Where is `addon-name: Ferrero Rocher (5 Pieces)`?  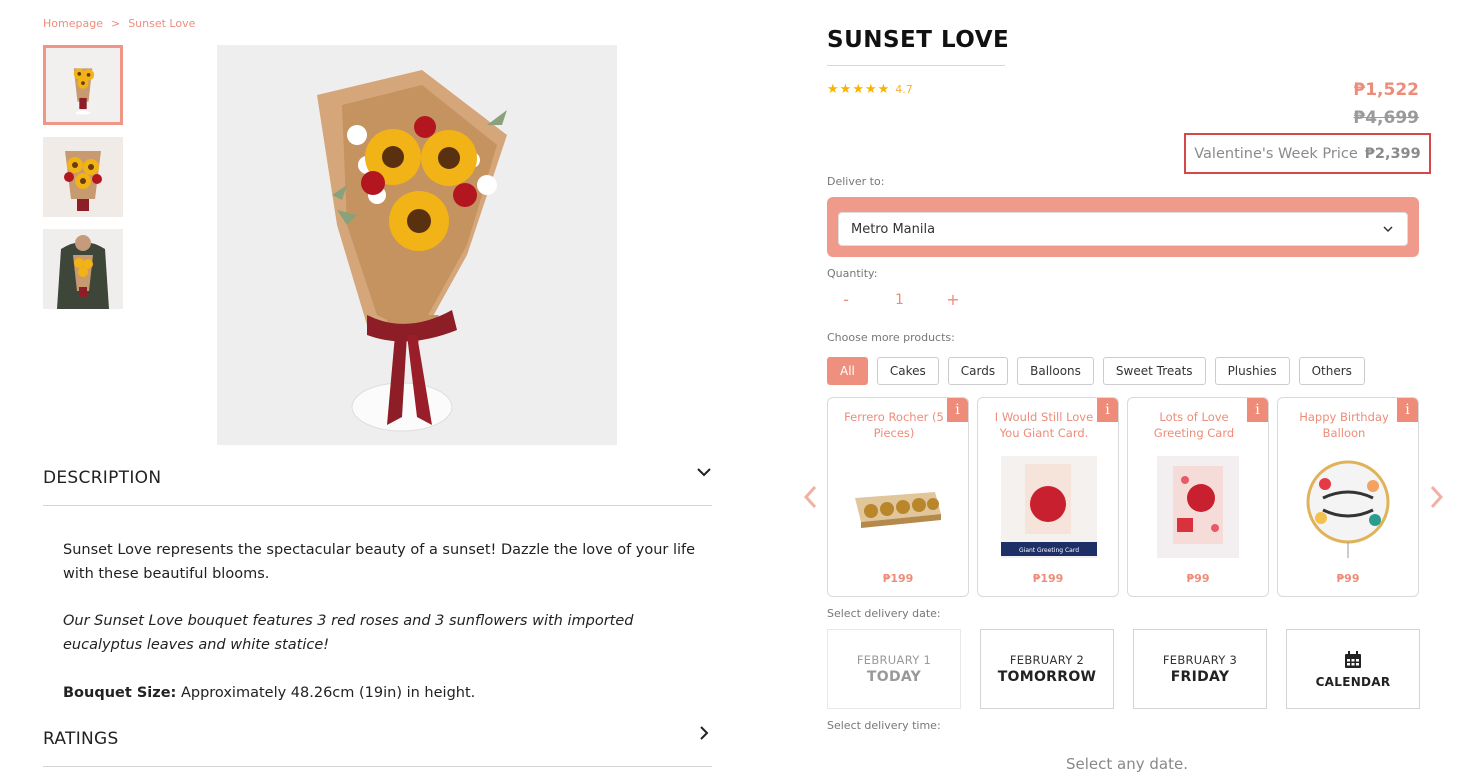
addon-name: Ferrero Rocher (5 Pieces) is located at coordinates (894, 425).